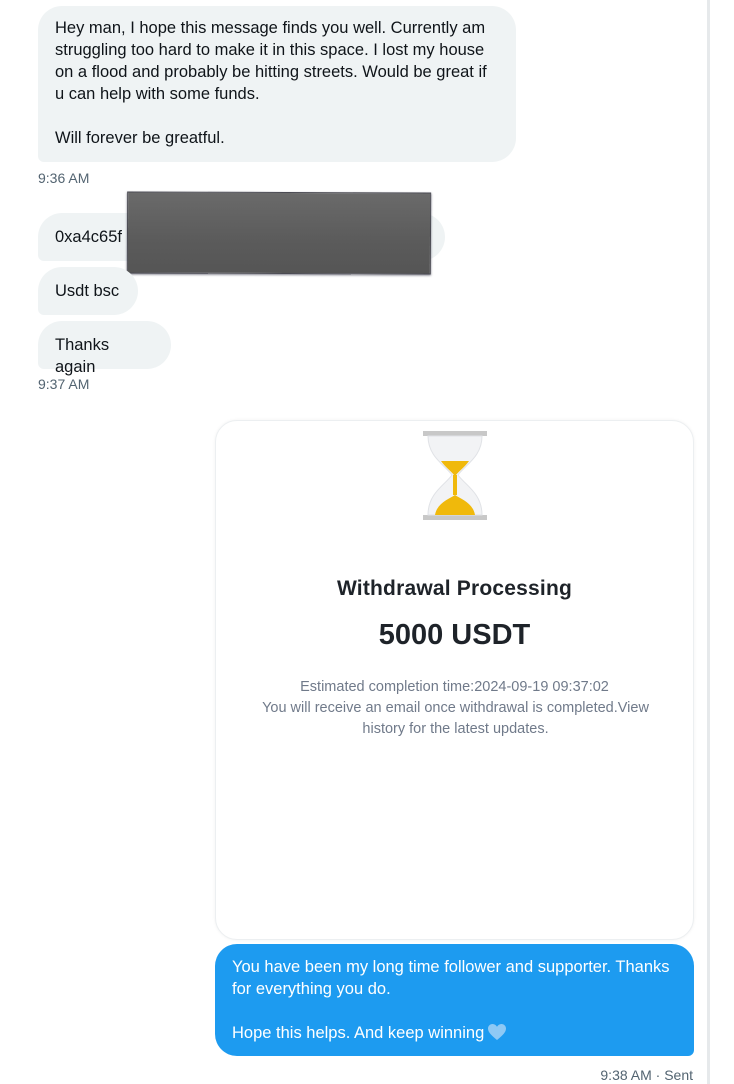 The image size is (734, 1084). I want to click on message-timestamp: 9:36 AM, so click(64, 178).